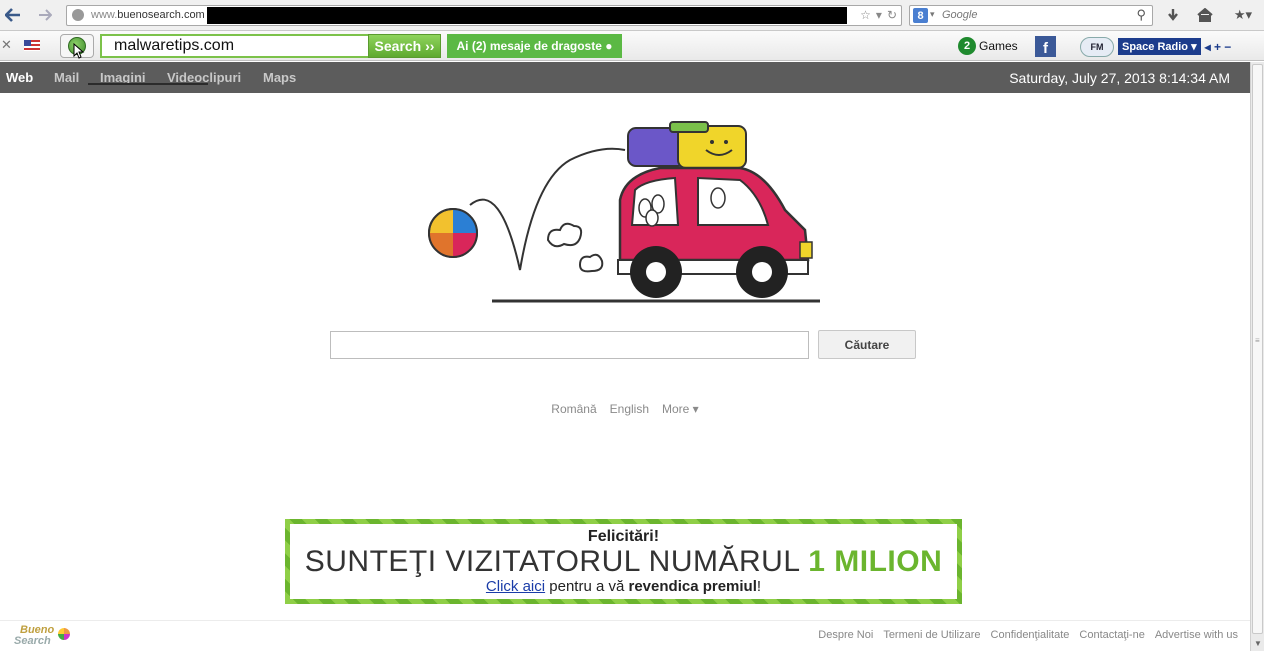 The image size is (1264, 651). I want to click on main-search-input, so click(569, 345).